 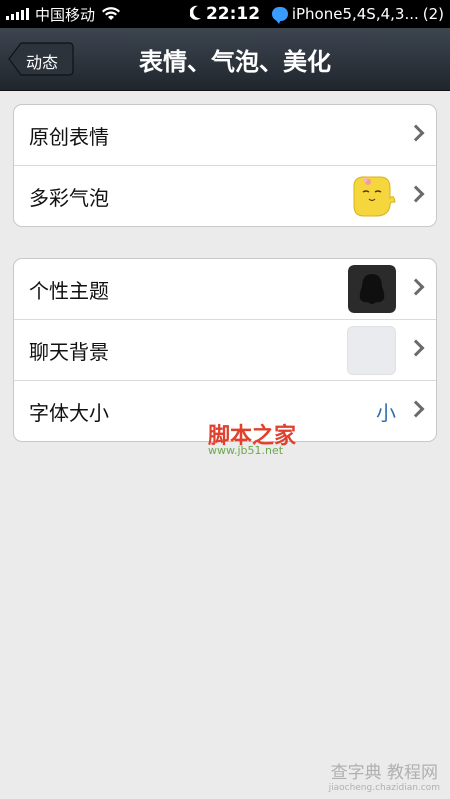 I want to click on settings-group-stickers-bubbles: 原创表情 多彩气泡, so click(x=225, y=165).